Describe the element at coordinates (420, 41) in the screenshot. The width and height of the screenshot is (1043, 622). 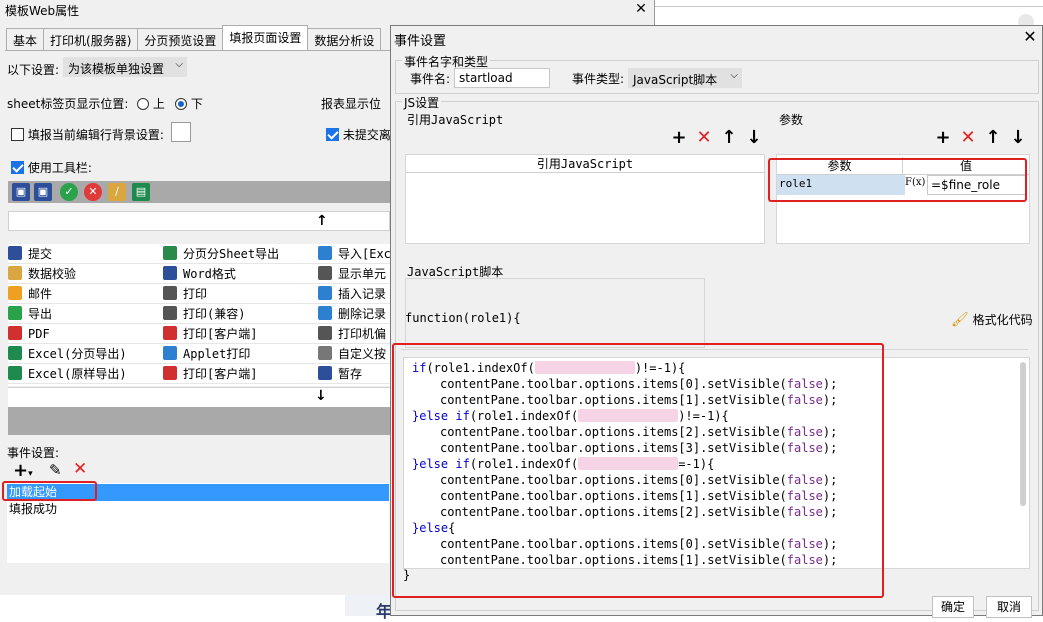
I see `dialog-title: 事件设置` at that location.